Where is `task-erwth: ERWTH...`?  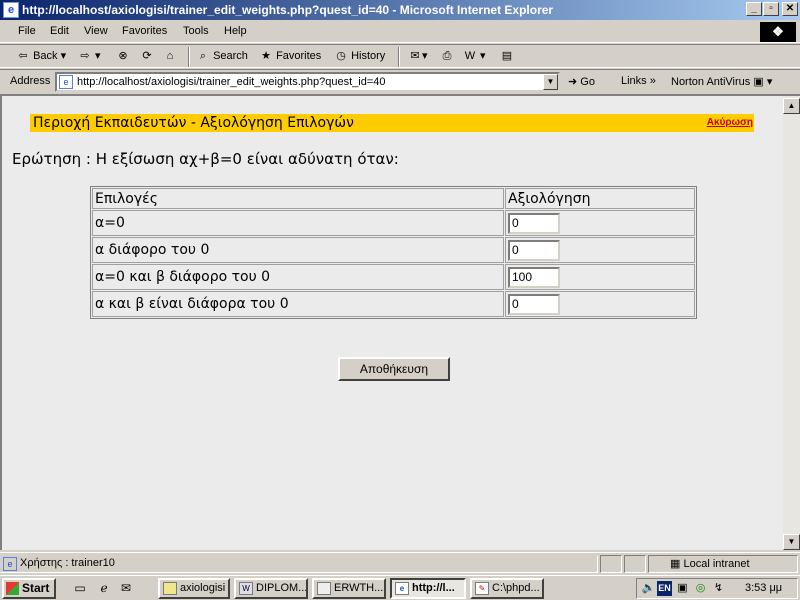
task-erwth: ERWTH... is located at coordinates (349, 588).